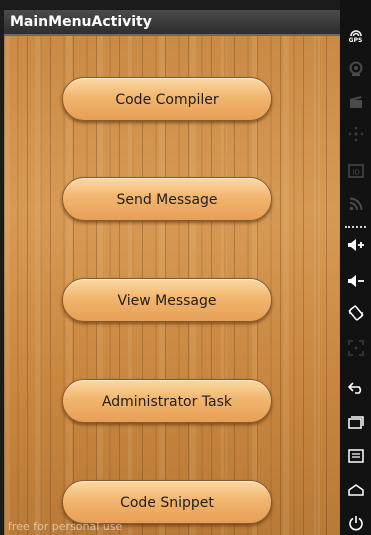  What do you see at coordinates (355, 313) in the screenshot?
I see `rotate-icon` at bounding box center [355, 313].